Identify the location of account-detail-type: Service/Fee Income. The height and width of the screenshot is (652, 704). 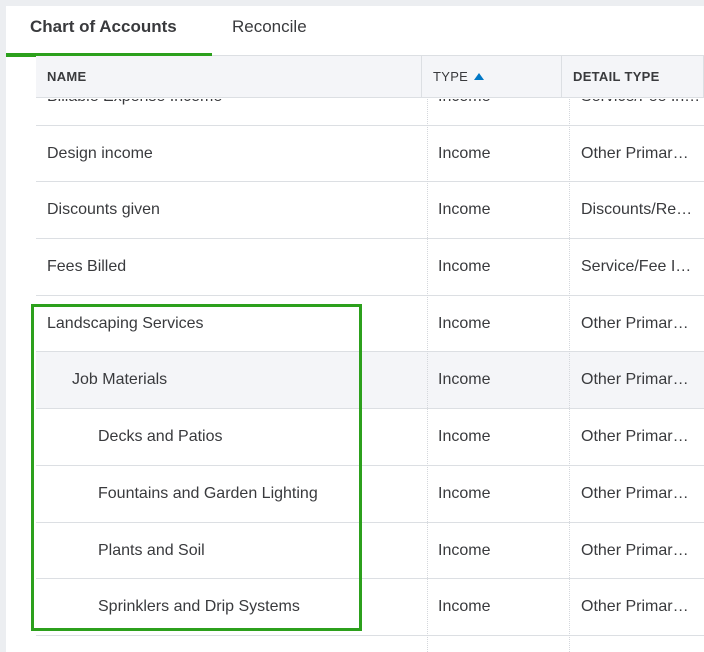
(636, 112).